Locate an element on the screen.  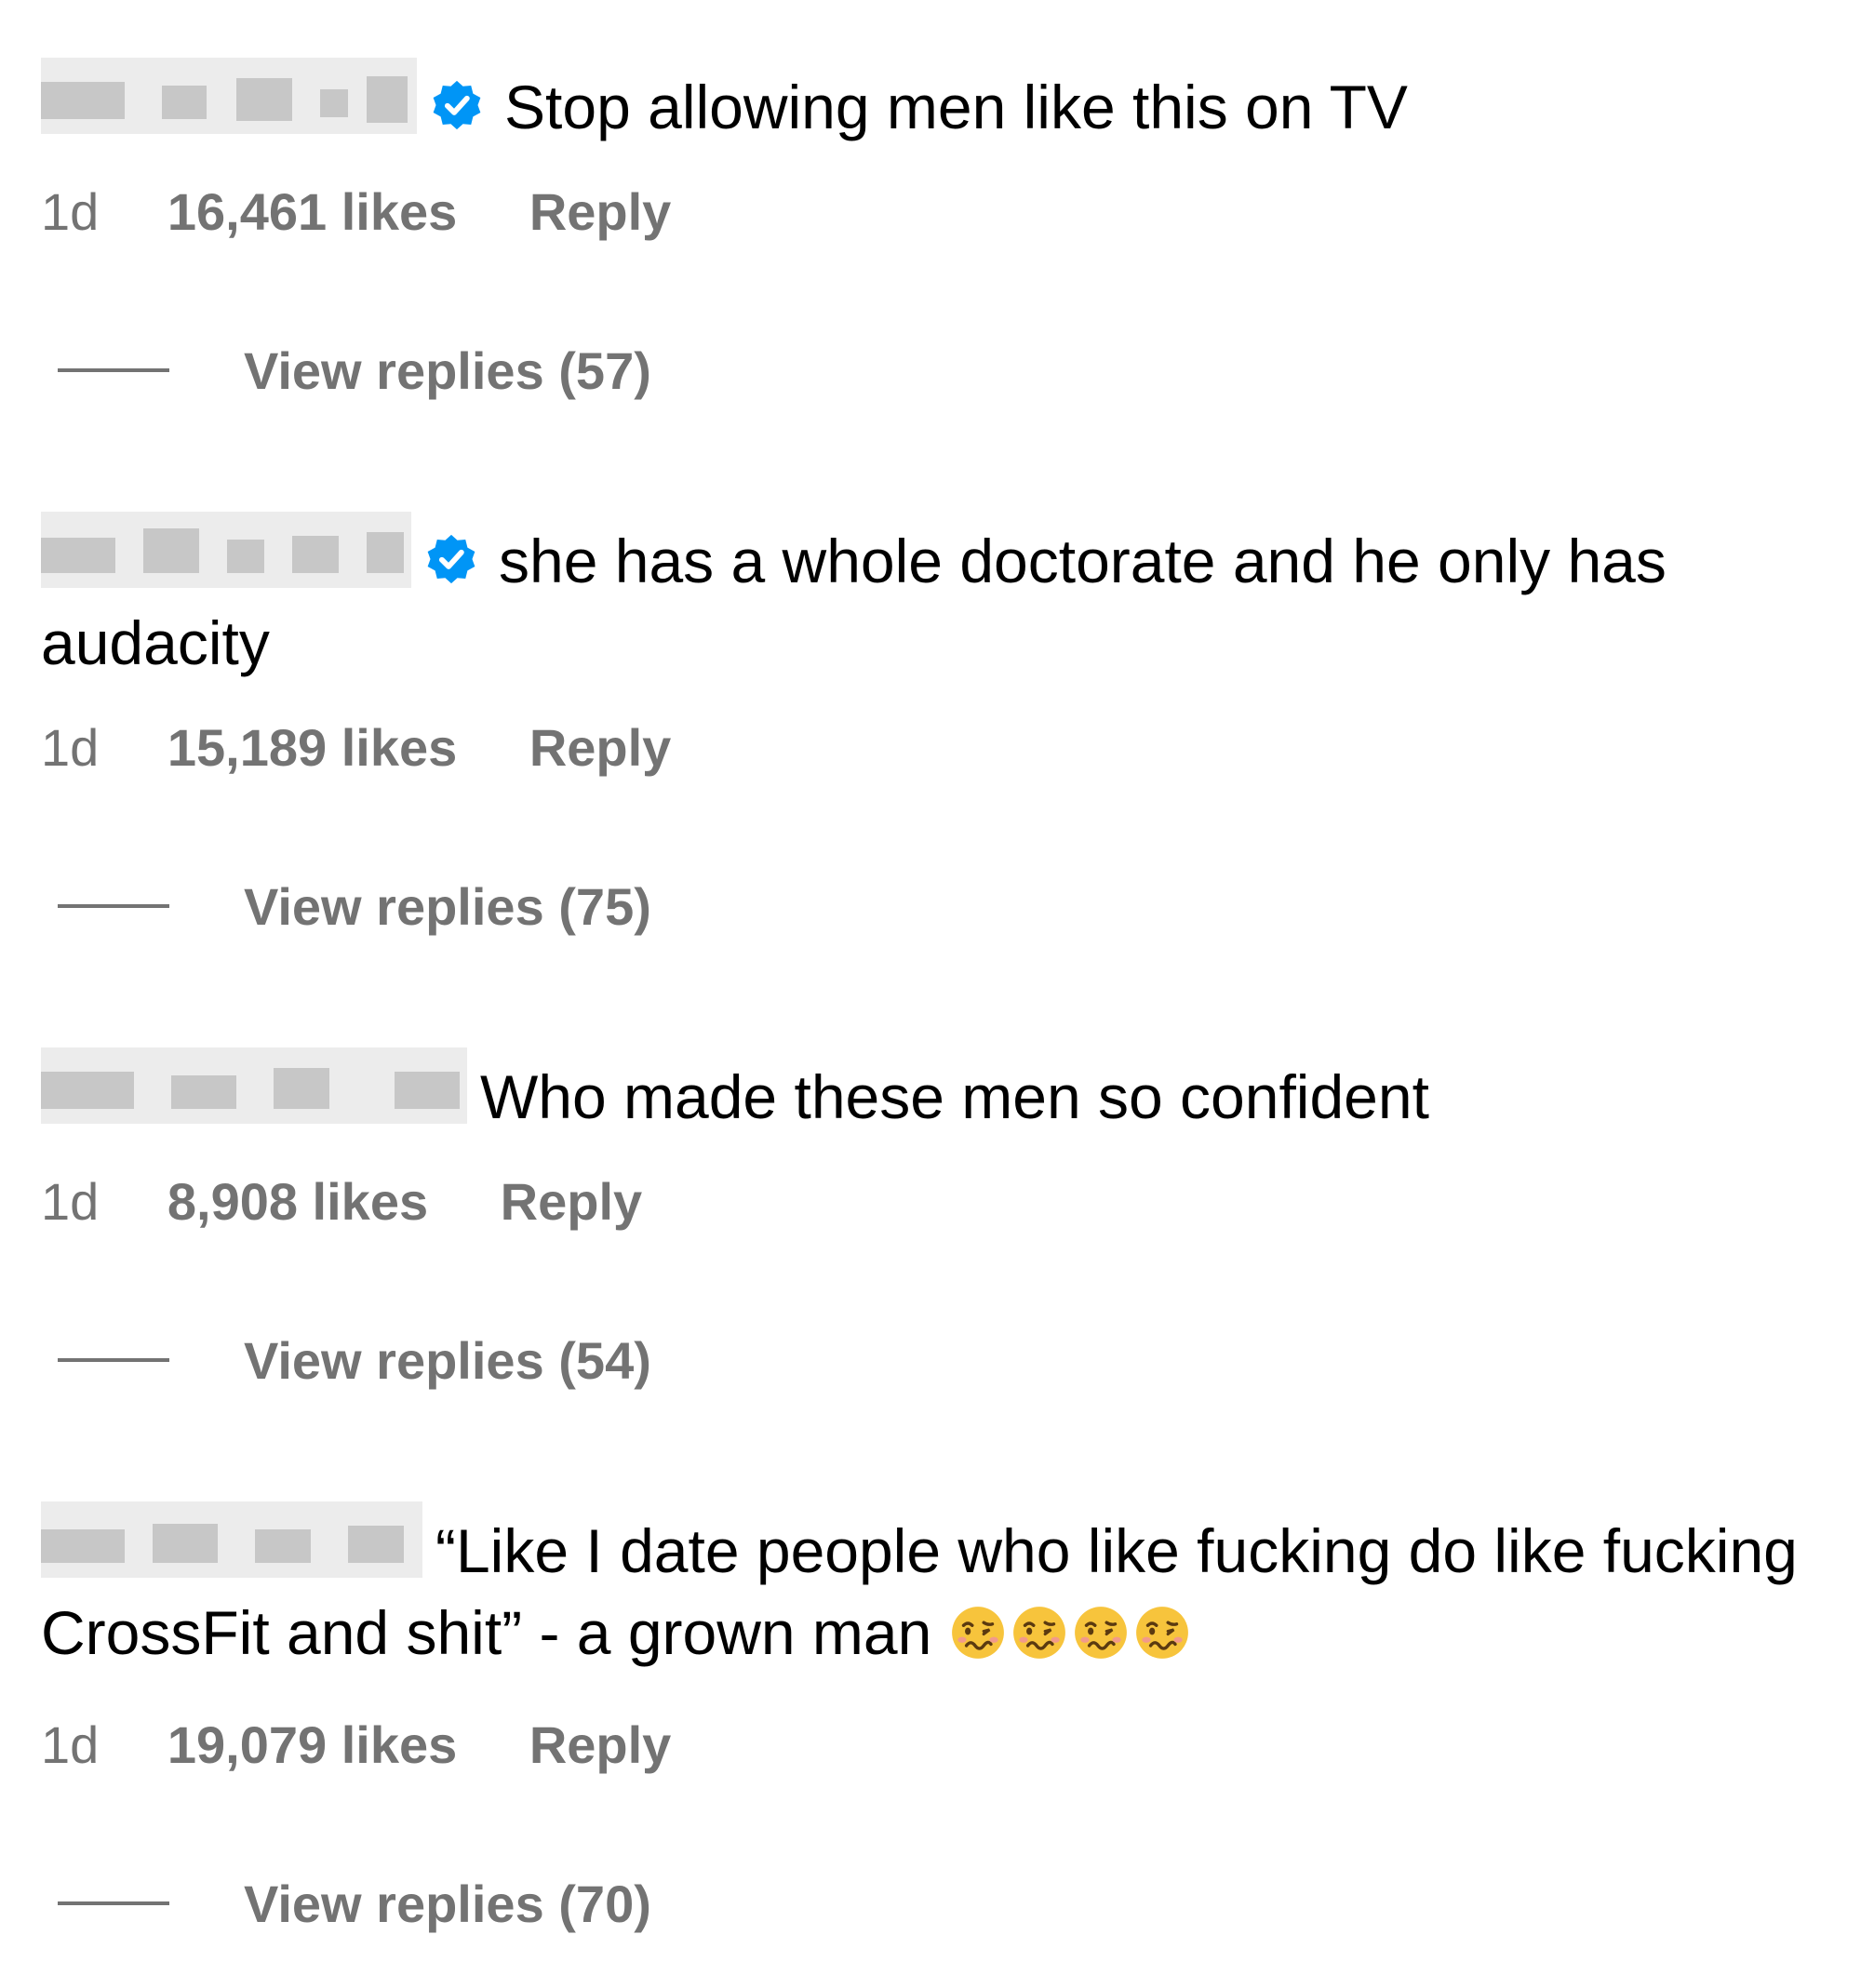
view-replies-label: View replies (54) is located at coordinates (447, 1360).